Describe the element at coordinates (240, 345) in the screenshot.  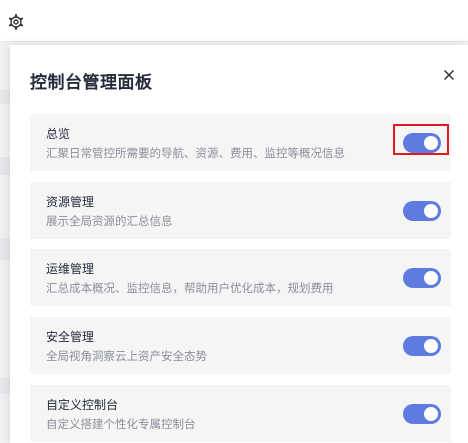
I see `card-security-management: 安全管理 全局视角洞察云上资产安全态势` at that location.